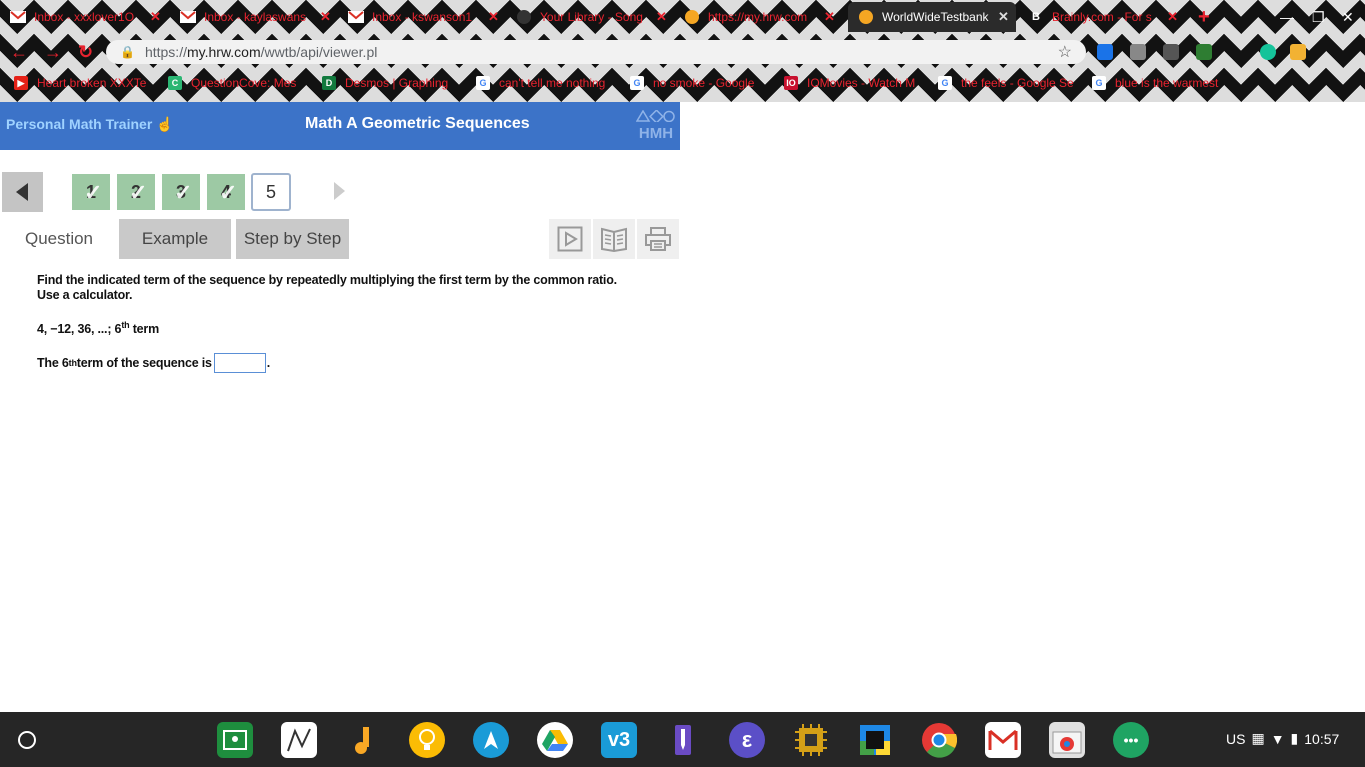 This screenshot has width=1365, height=767. I want to click on ebook-button, so click(614, 239).